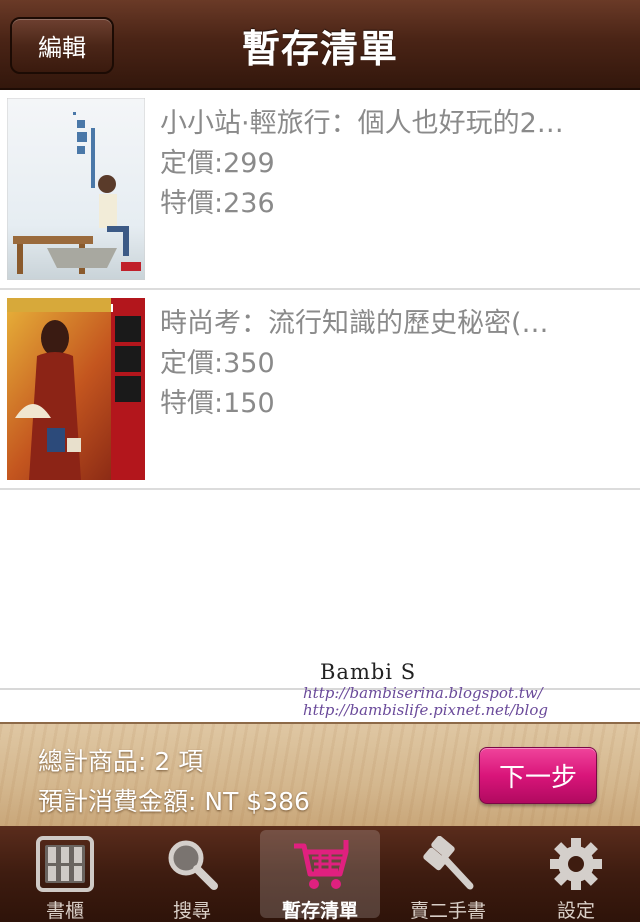 This screenshot has height=923, width=640. What do you see at coordinates (448, 863) in the screenshot?
I see `gavel-icon` at bounding box center [448, 863].